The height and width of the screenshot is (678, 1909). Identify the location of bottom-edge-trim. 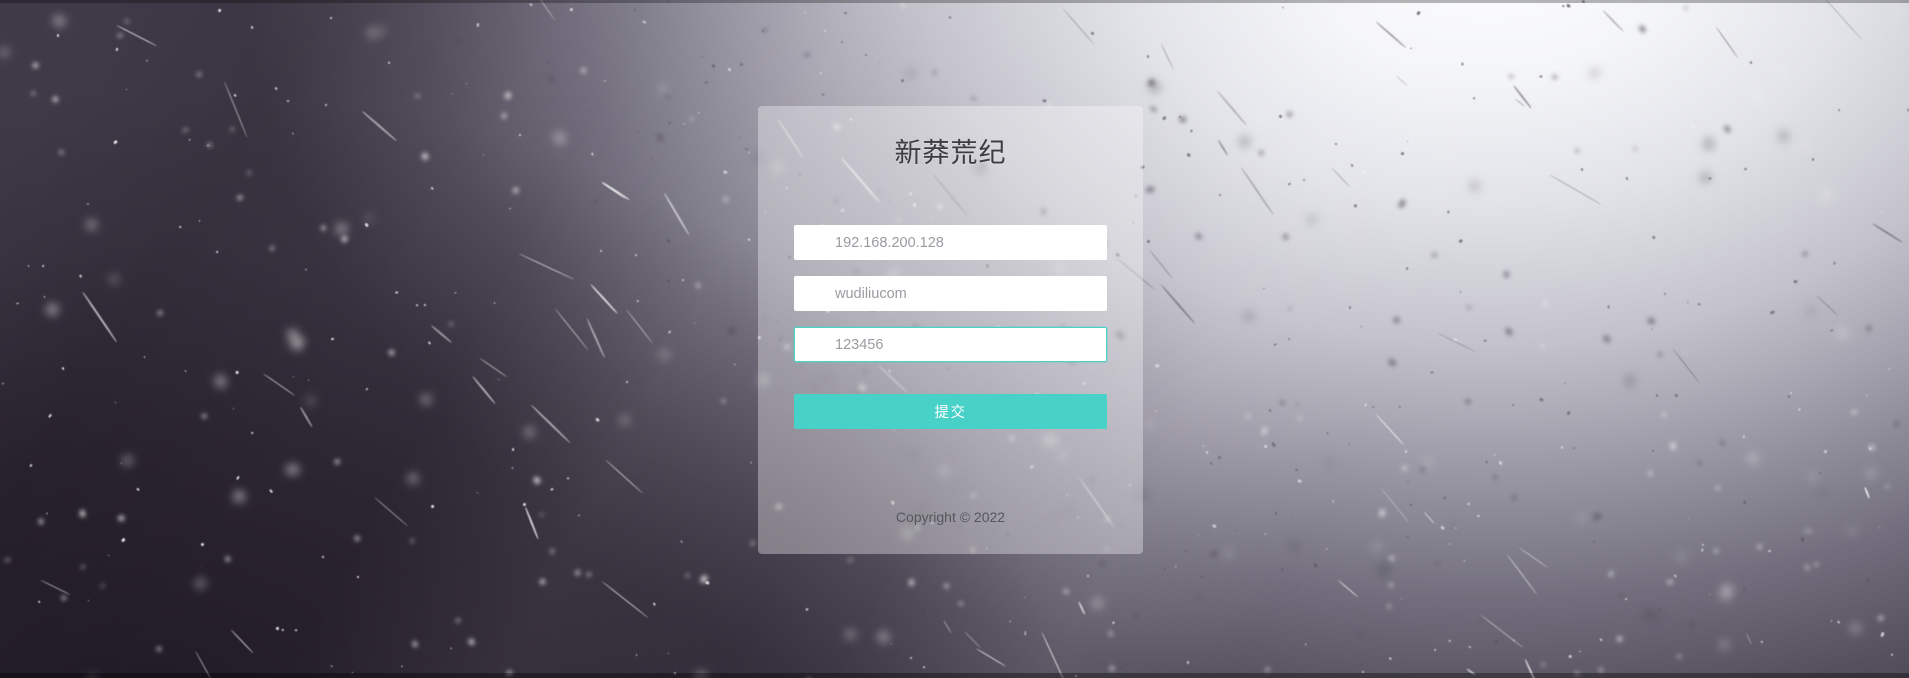
(954, 675).